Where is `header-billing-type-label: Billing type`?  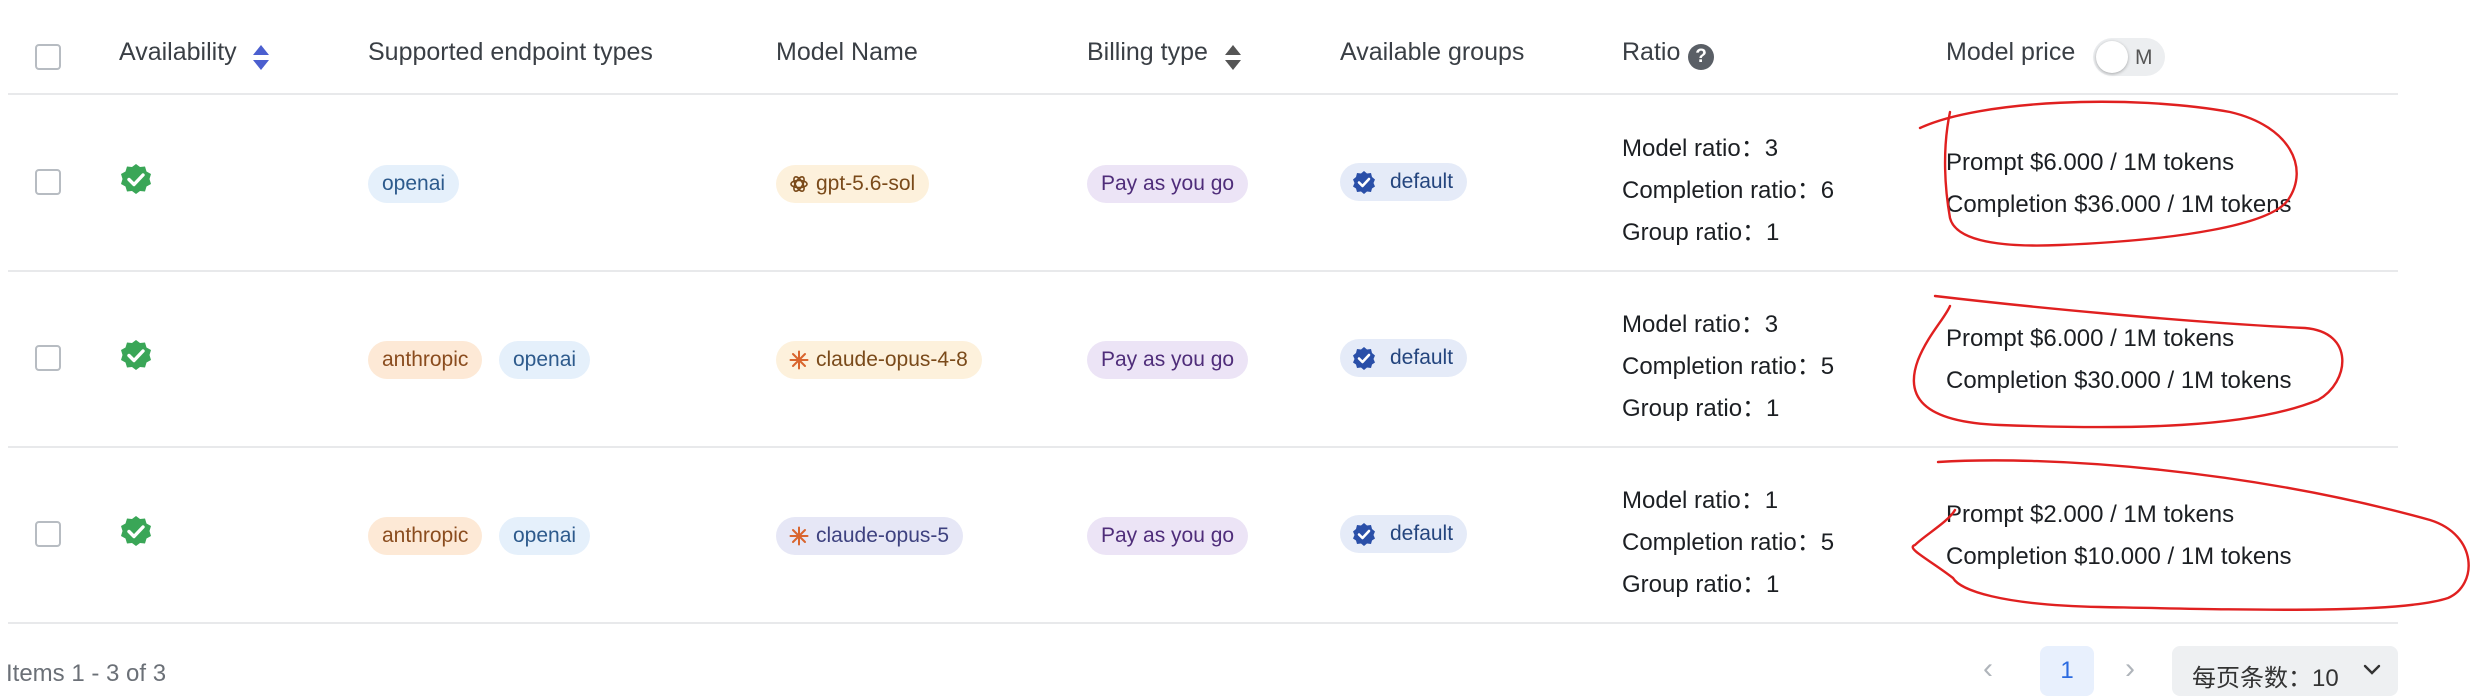 header-billing-type-label: Billing type is located at coordinates (1147, 52).